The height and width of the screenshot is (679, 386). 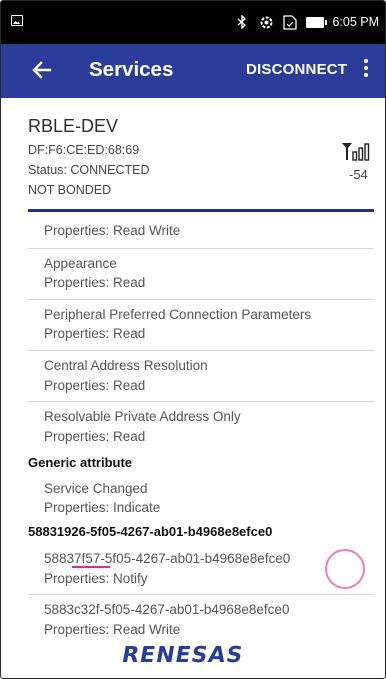 I want to click on renesas-logo: RENESAS, so click(x=182, y=655).